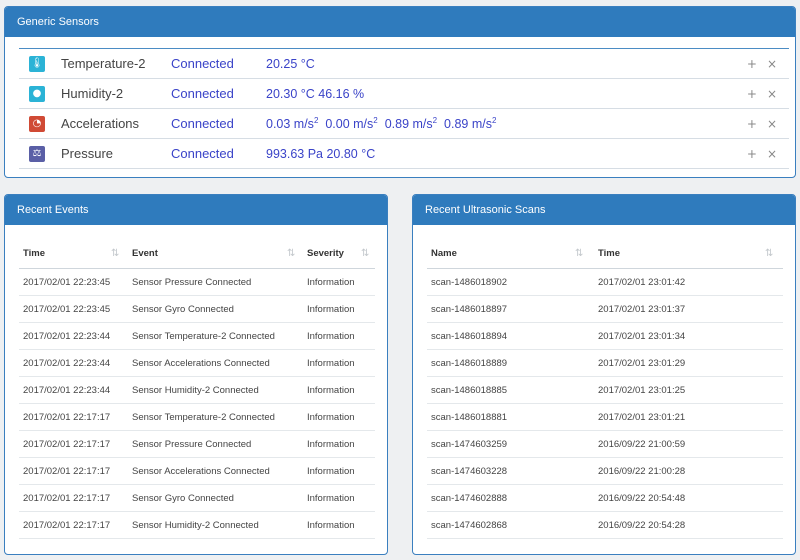  I want to click on table-row: scan-1474602868 2016/09/22 20:54:28, so click(605, 525).